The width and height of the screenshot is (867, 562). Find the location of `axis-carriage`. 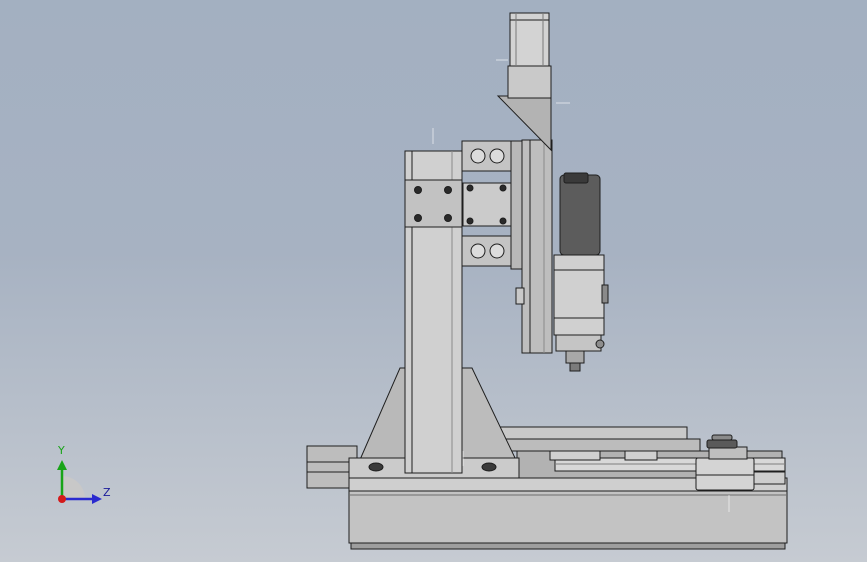

axis-carriage is located at coordinates (725, 462).